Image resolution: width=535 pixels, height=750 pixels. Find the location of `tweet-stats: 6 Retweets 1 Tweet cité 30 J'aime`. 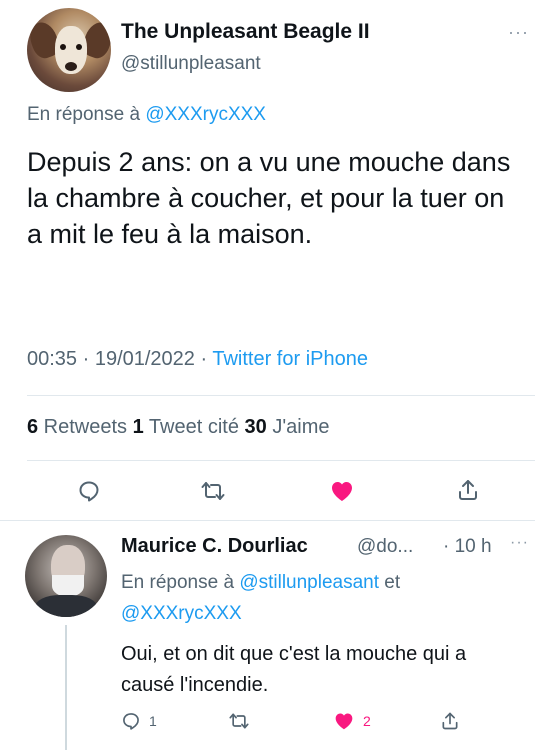

tweet-stats: 6 Retweets 1 Tweet cité 30 J'aime is located at coordinates (178, 427).